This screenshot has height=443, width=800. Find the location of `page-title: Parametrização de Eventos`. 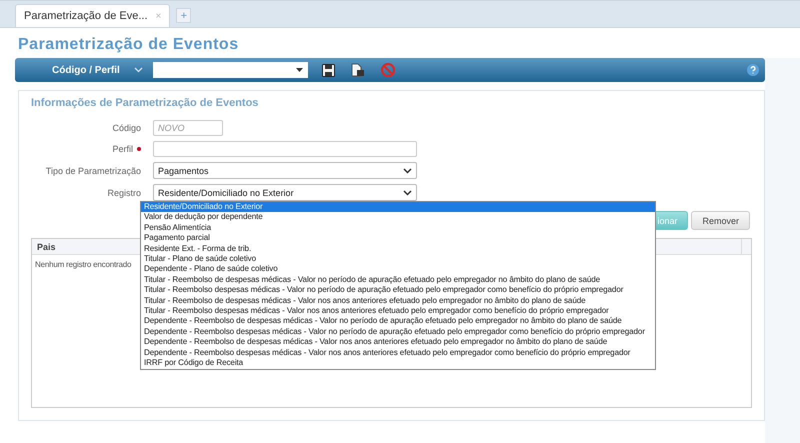

page-title: Parametrização de Eventos is located at coordinates (128, 45).